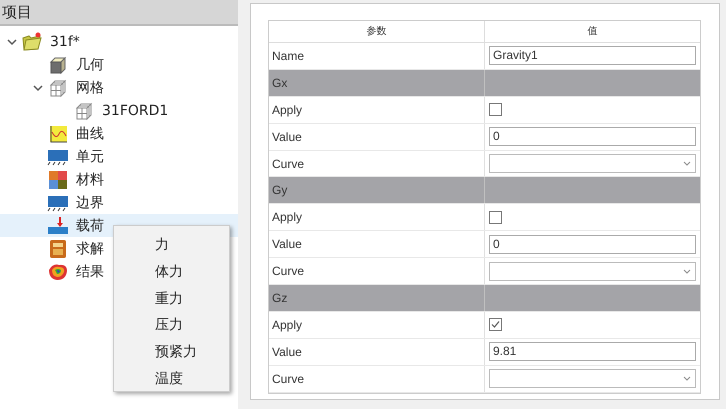  What do you see at coordinates (377, 190) in the screenshot?
I see `group-header: Gy` at bounding box center [377, 190].